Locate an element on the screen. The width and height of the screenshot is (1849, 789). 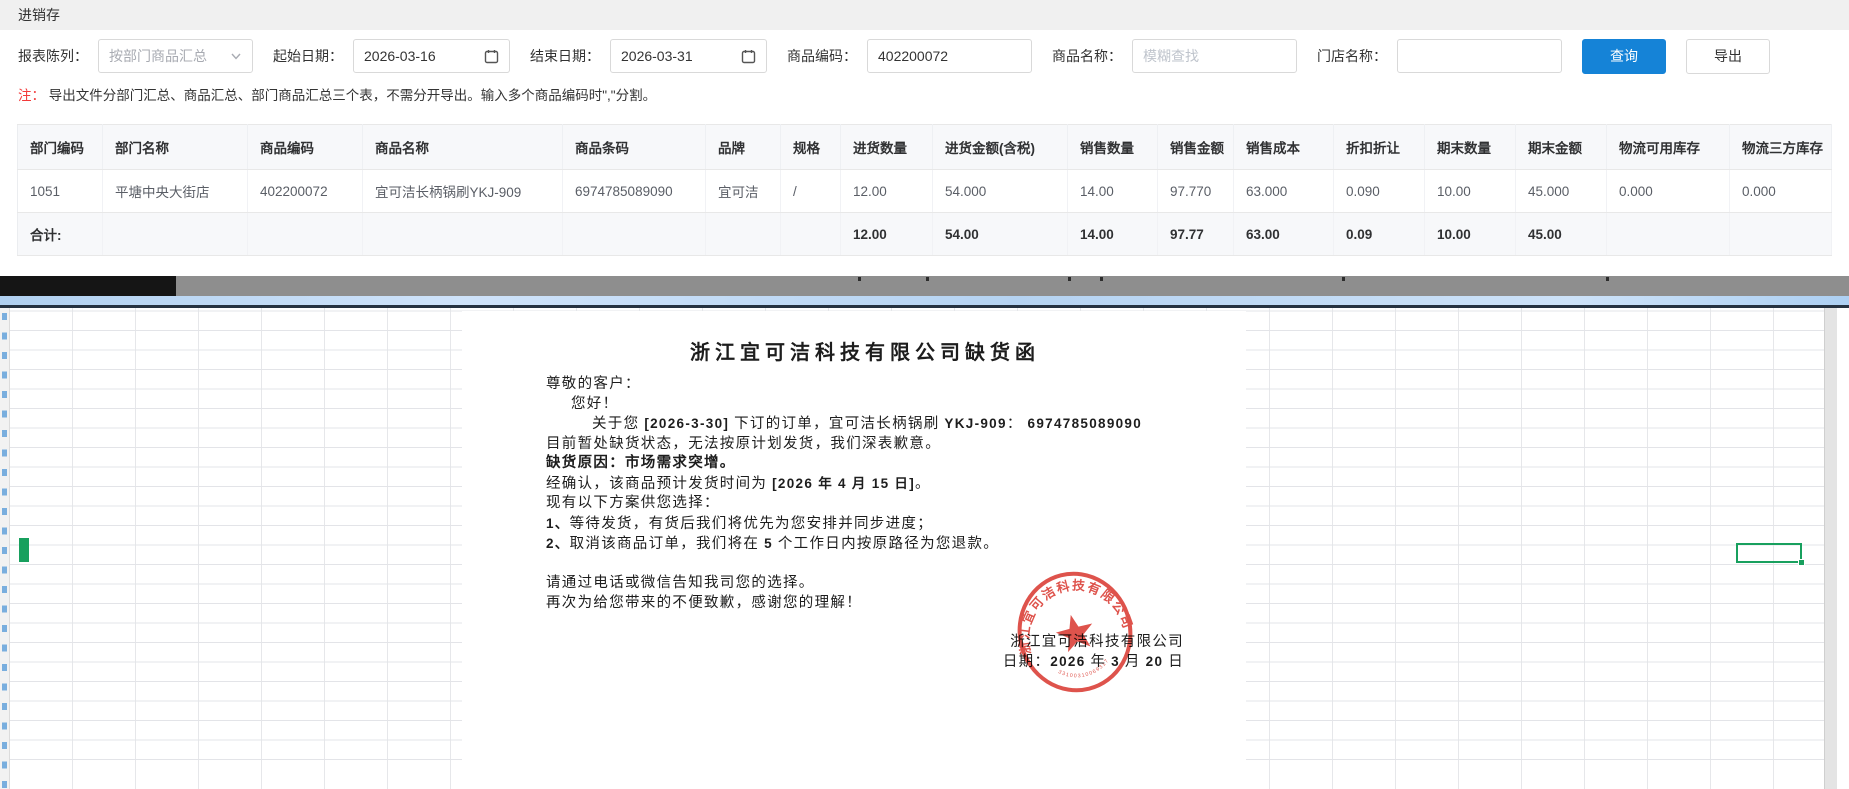
excel-header-strip is located at coordinates (924, 300).